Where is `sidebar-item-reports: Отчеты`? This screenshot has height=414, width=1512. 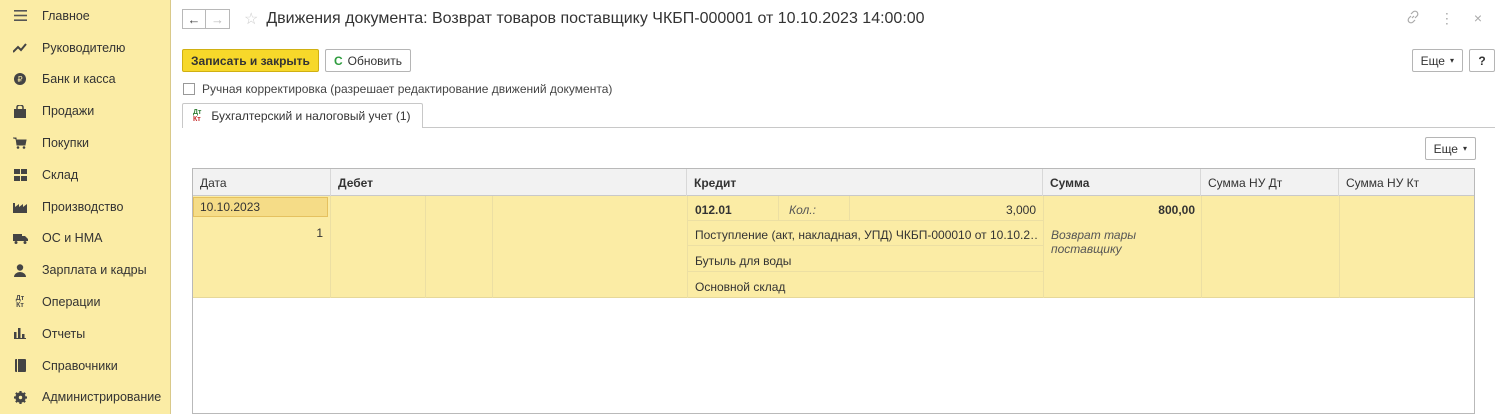
sidebar-item-reports: Отчеты is located at coordinates (85, 334).